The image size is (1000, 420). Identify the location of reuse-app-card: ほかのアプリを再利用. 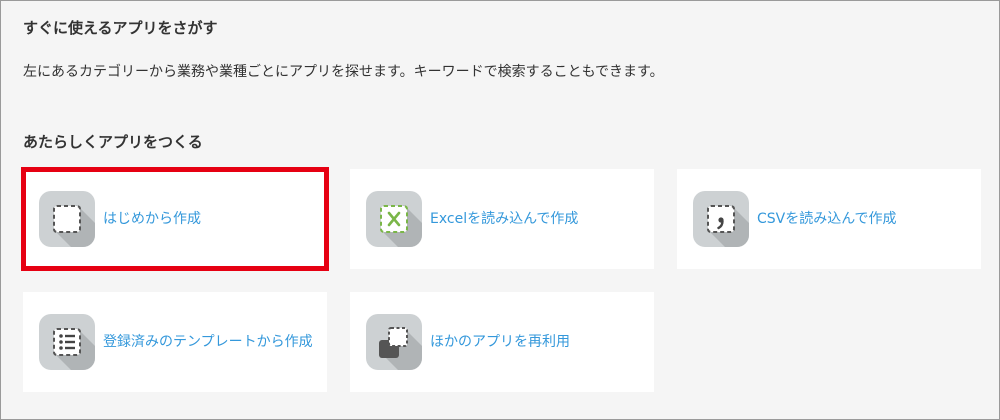
(502, 342).